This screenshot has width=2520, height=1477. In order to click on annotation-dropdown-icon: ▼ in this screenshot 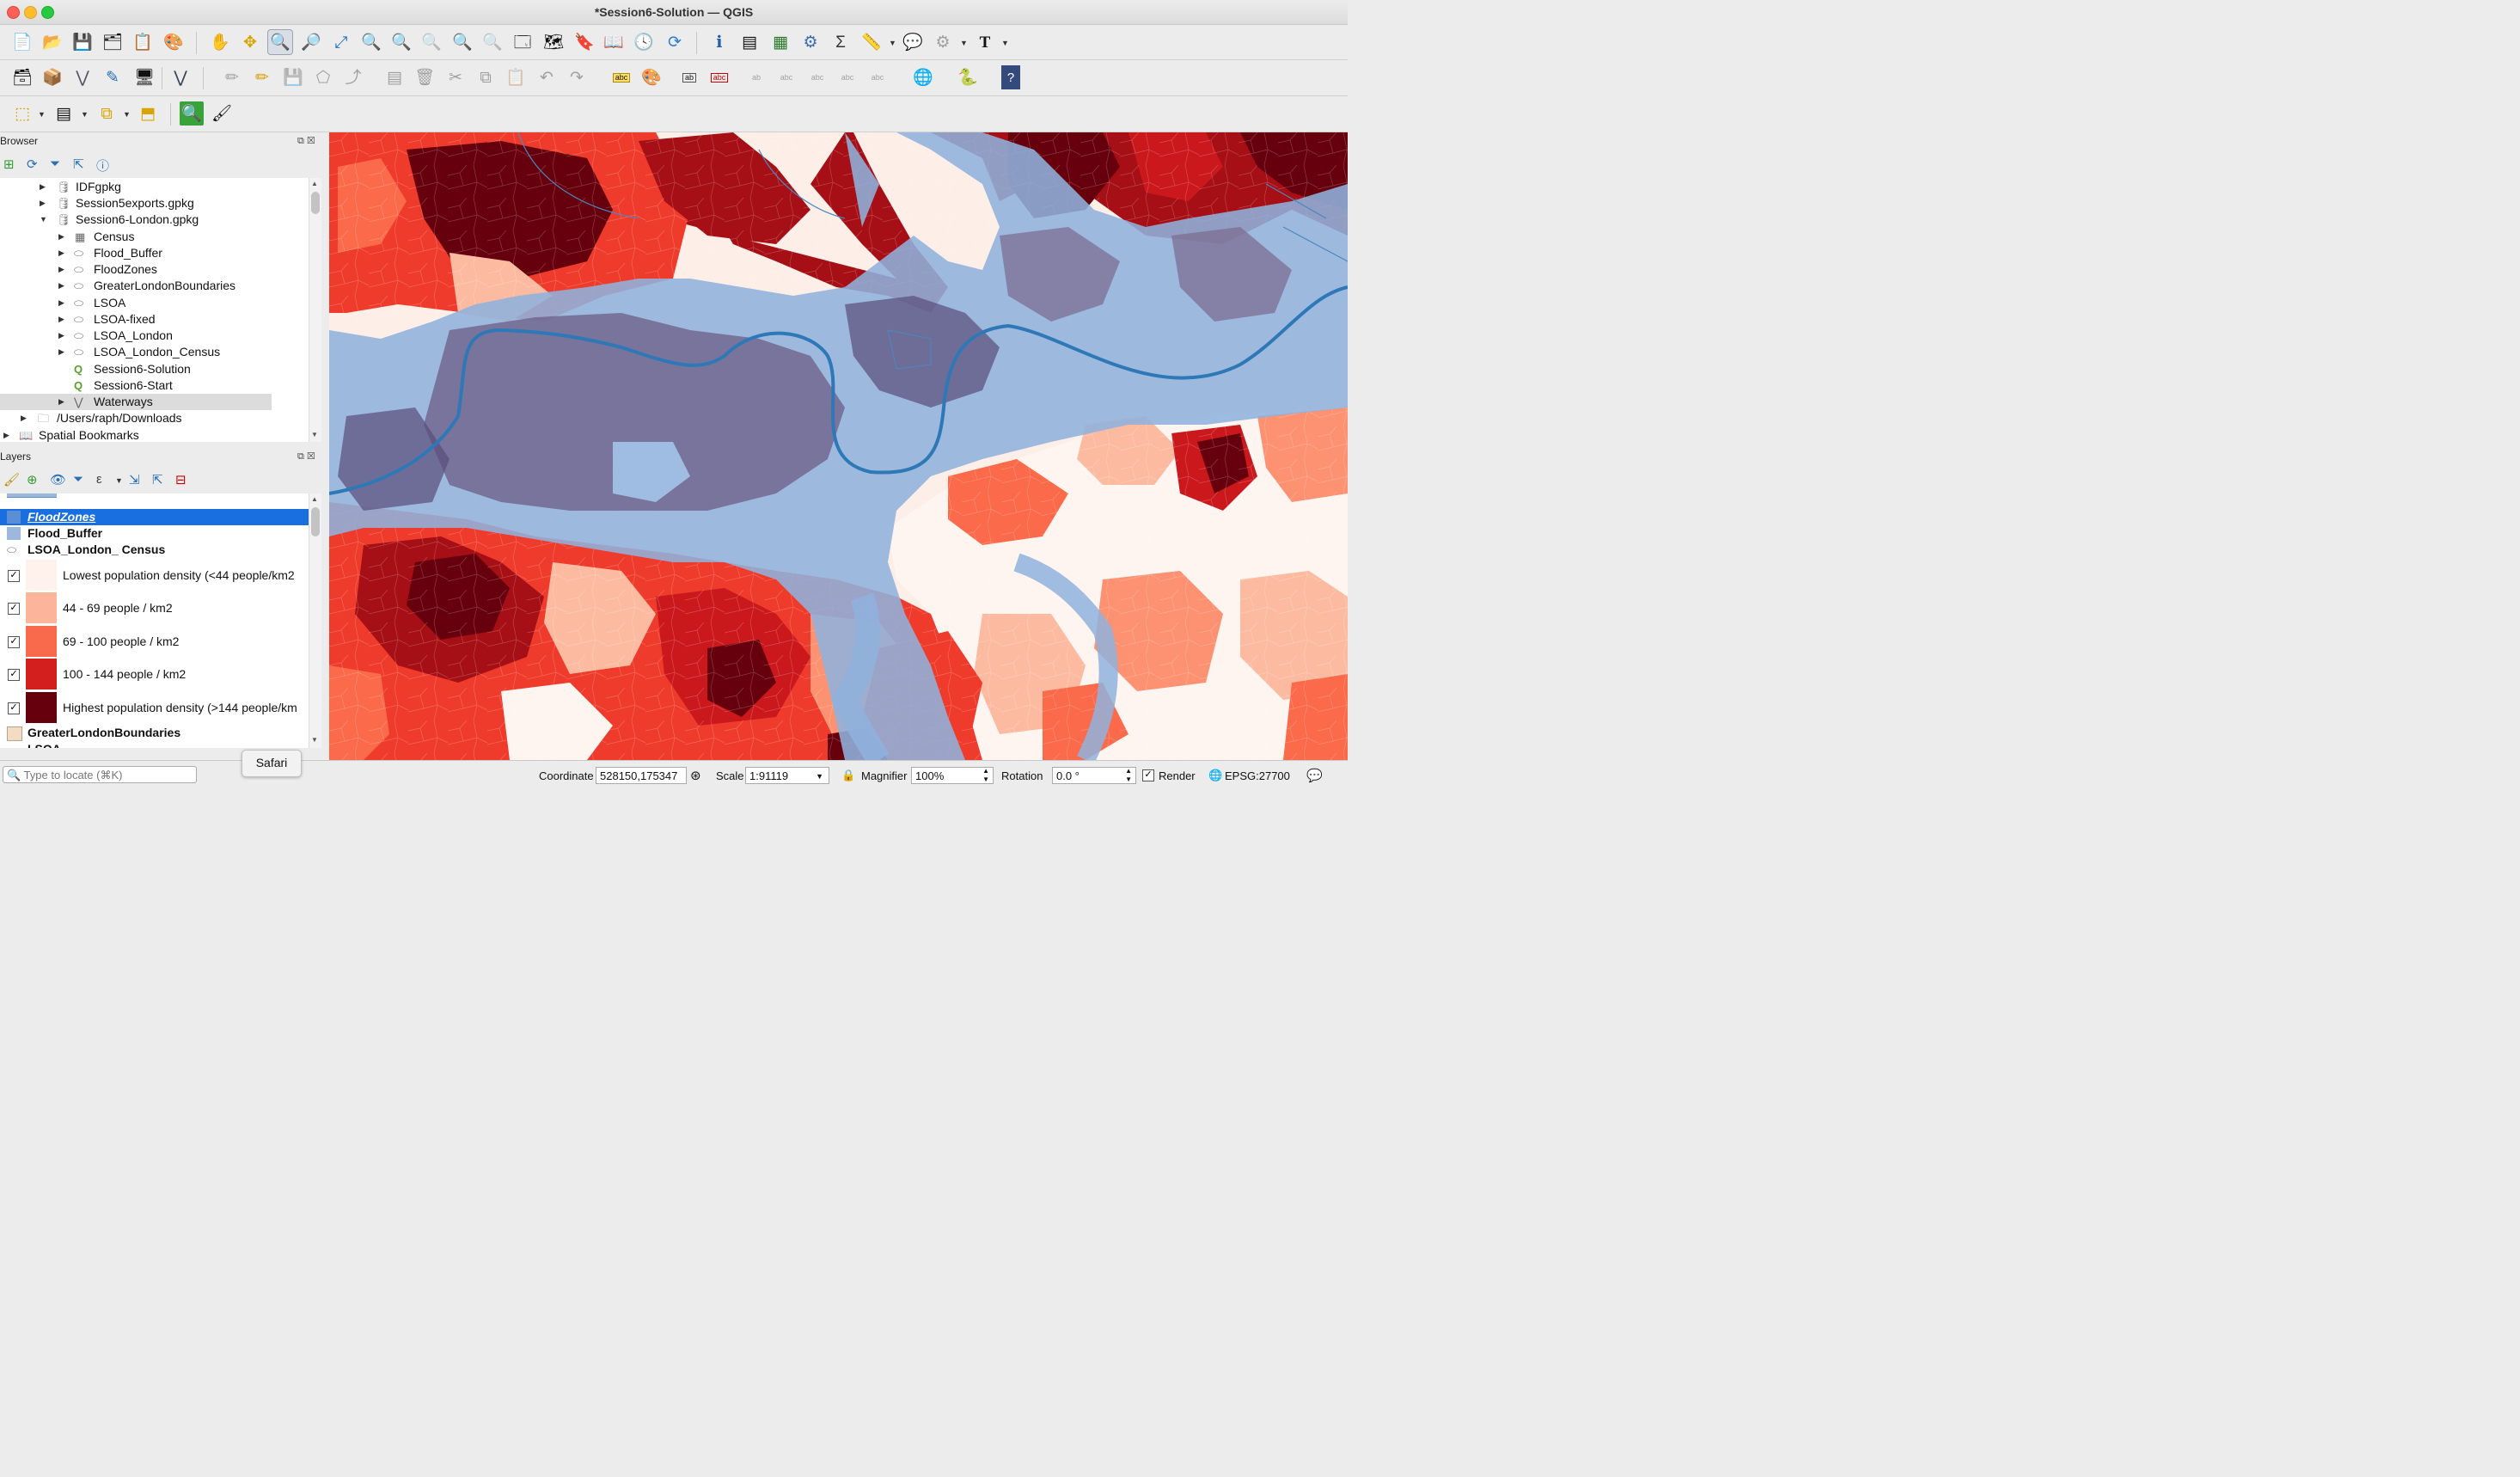, I will do `click(1005, 43)`.